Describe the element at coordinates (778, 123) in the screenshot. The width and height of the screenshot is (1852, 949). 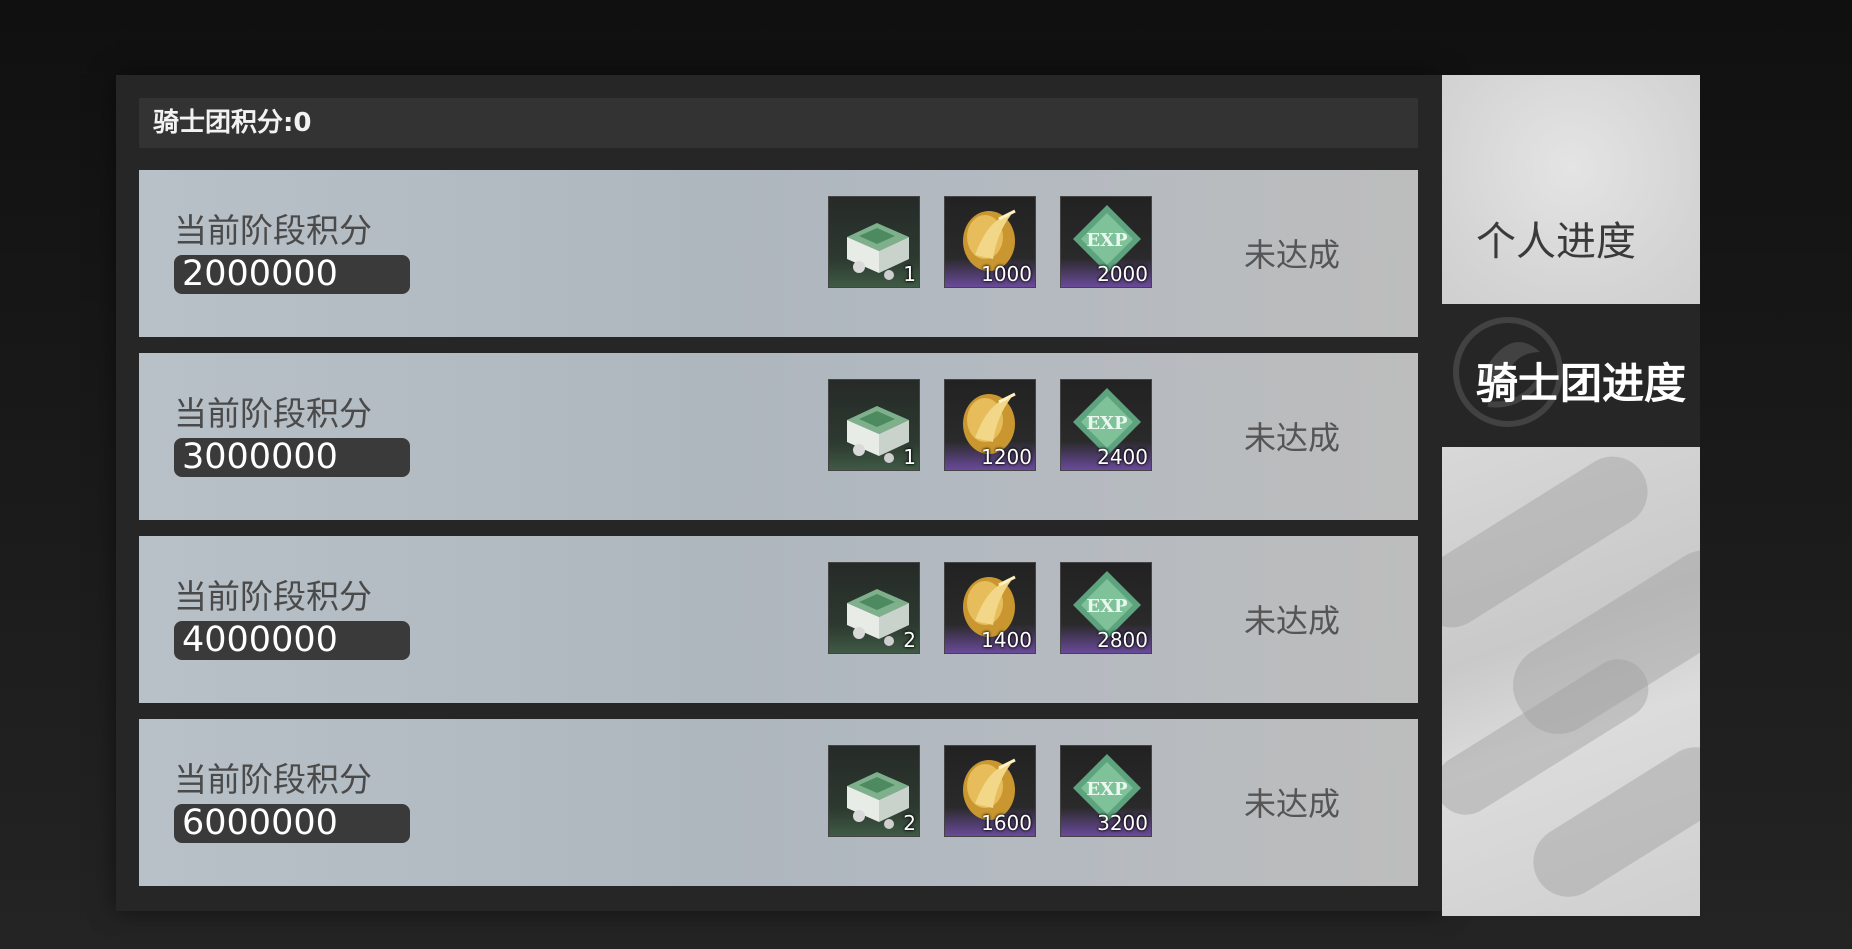
I see `guild-score-bar: 骑士团积分:0` at that location.